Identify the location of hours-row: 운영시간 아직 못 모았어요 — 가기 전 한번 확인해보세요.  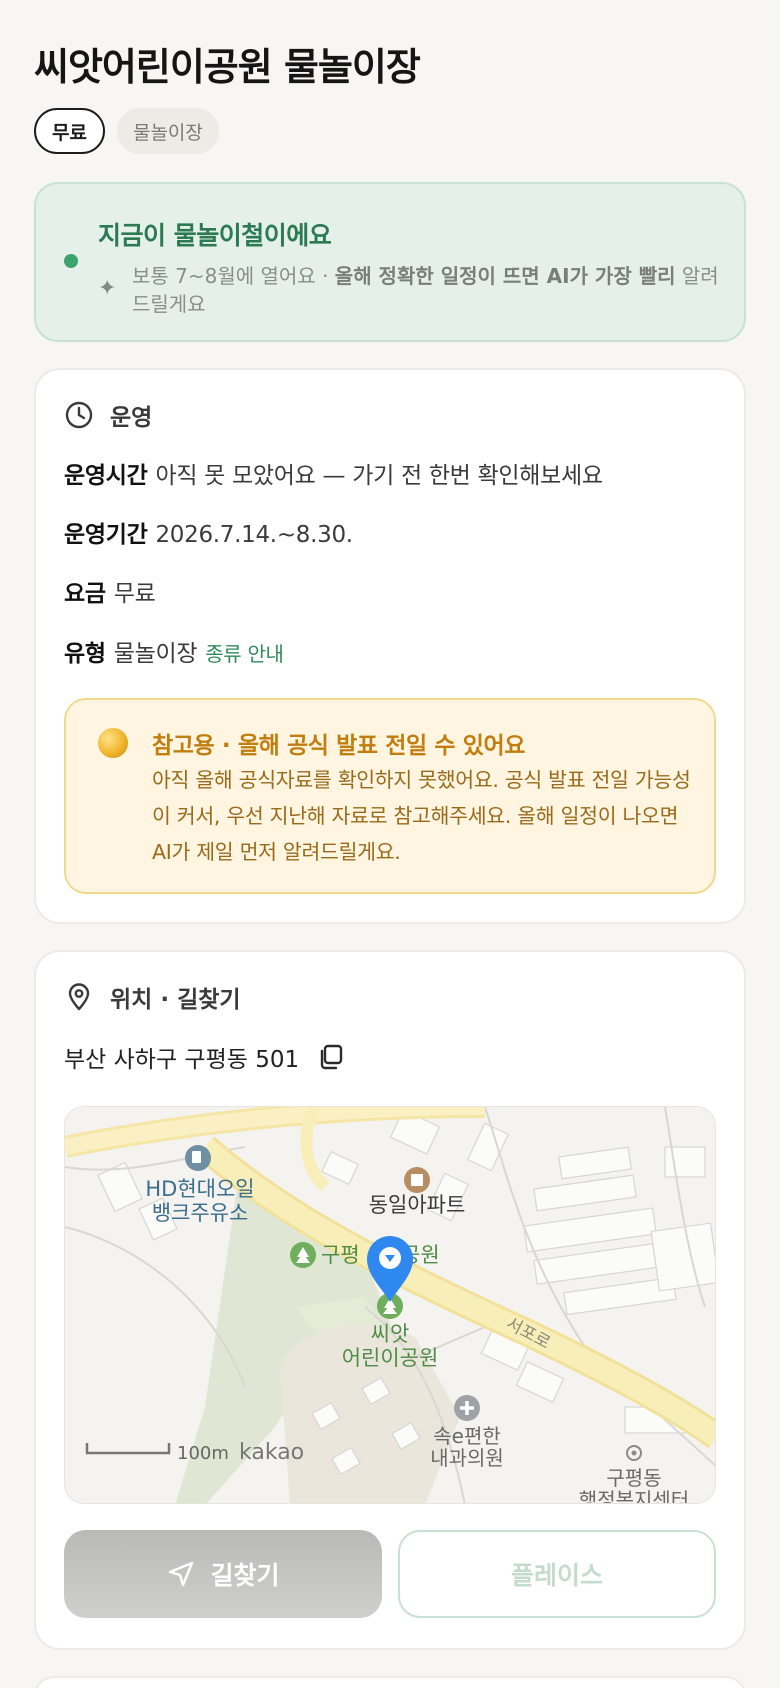
(333, 473).